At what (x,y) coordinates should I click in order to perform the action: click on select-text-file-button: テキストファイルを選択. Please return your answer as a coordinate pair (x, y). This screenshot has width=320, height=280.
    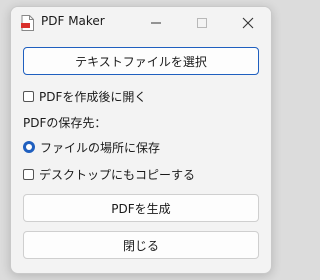
    Looking at the image, I should click on (141, 61).